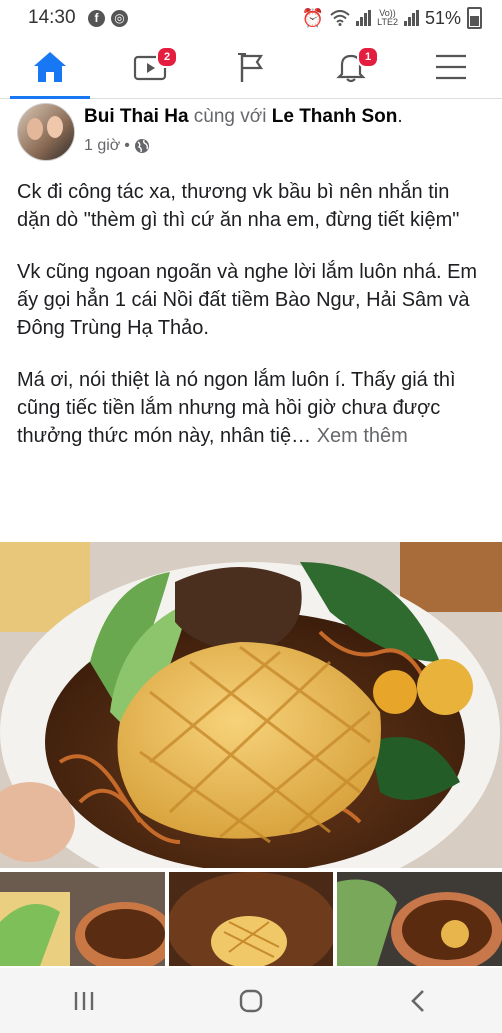 Image resolution: width=502 pixels, height=1033 pixels. Describe the element at coordinates (167, 57) in the screenshot. I see `watch-badge: 2` at that location.